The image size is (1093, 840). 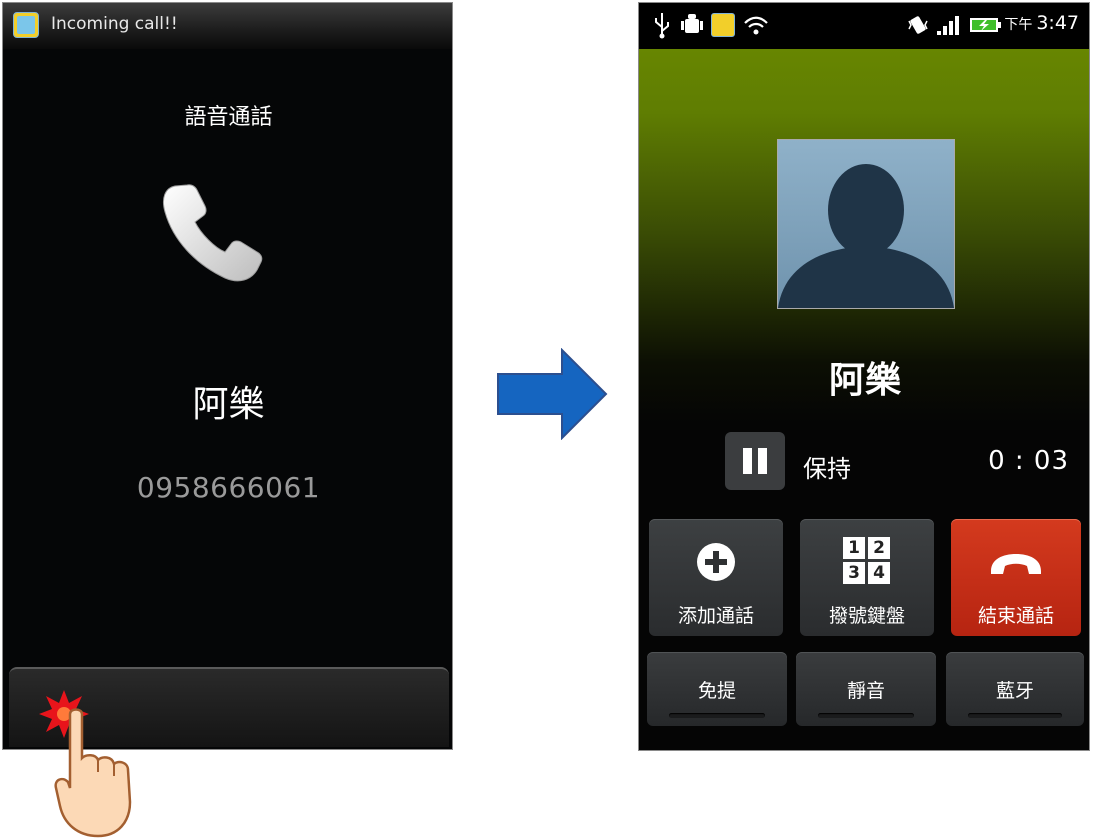 I want to click on status-bar: Incoming call!!, so click(x=227, y=26).